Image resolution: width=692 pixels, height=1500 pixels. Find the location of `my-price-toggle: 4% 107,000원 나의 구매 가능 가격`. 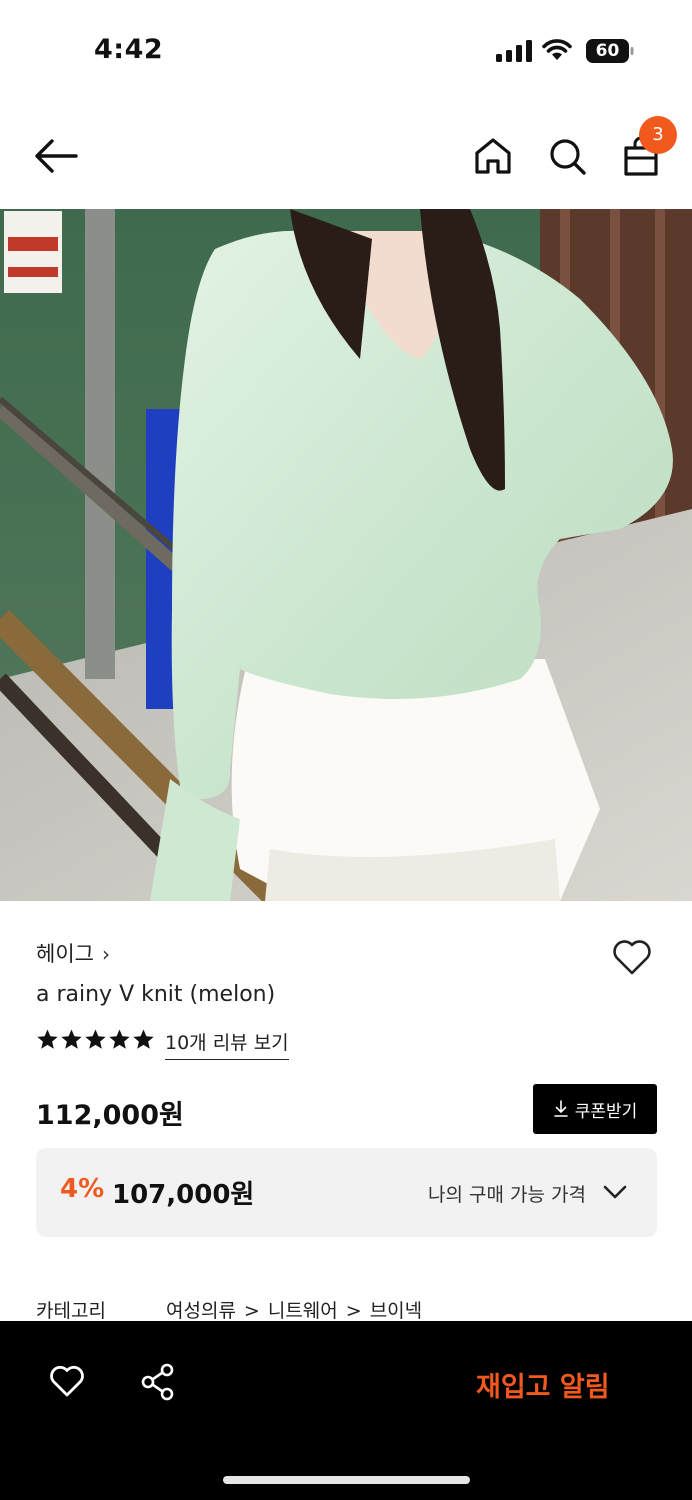

my-price-toggle: 4% 107,000원 나의 구매 가능 가격 is located at coordinates (346, 1192).